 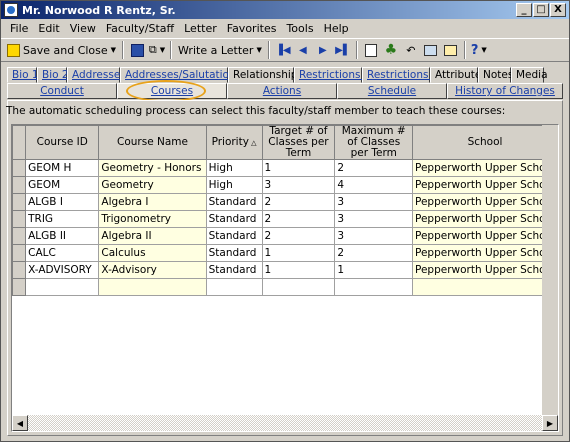 What do you see at coordinates (303, 50) in the screenshot?
I see `previous-record-icon: ◀` at bounding box center [303, 50].